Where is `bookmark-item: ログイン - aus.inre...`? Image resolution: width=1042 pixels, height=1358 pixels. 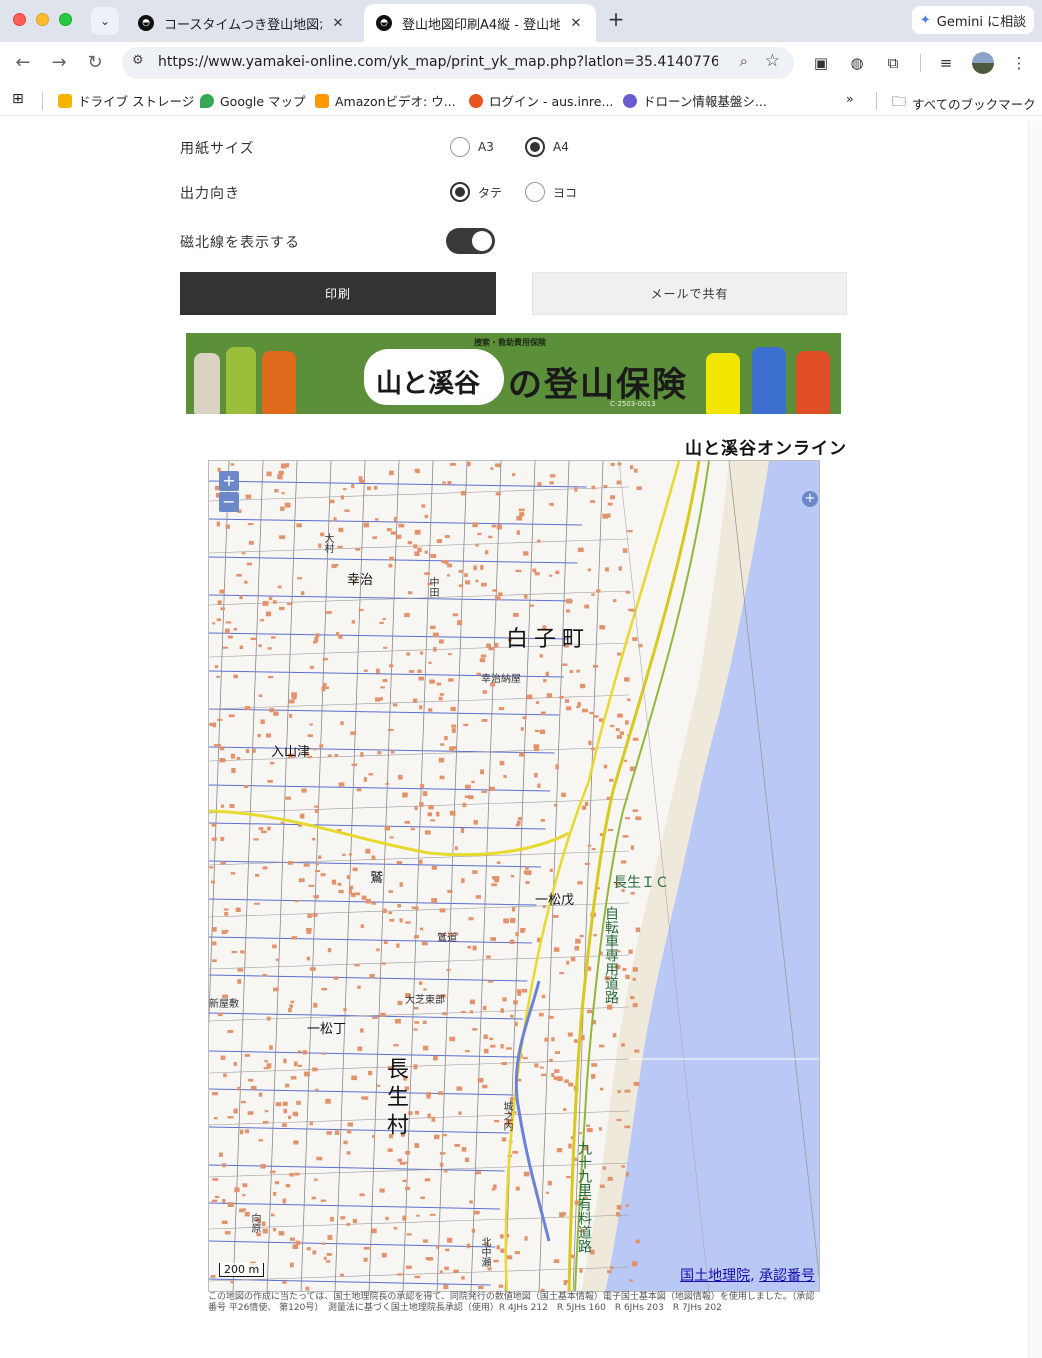
bookmark-item: ログイン - aus.inre... is located at coordinates (541, 100).